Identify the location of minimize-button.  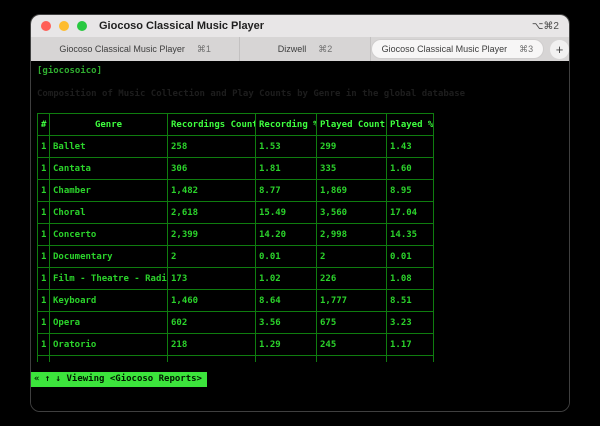
(64, 26).